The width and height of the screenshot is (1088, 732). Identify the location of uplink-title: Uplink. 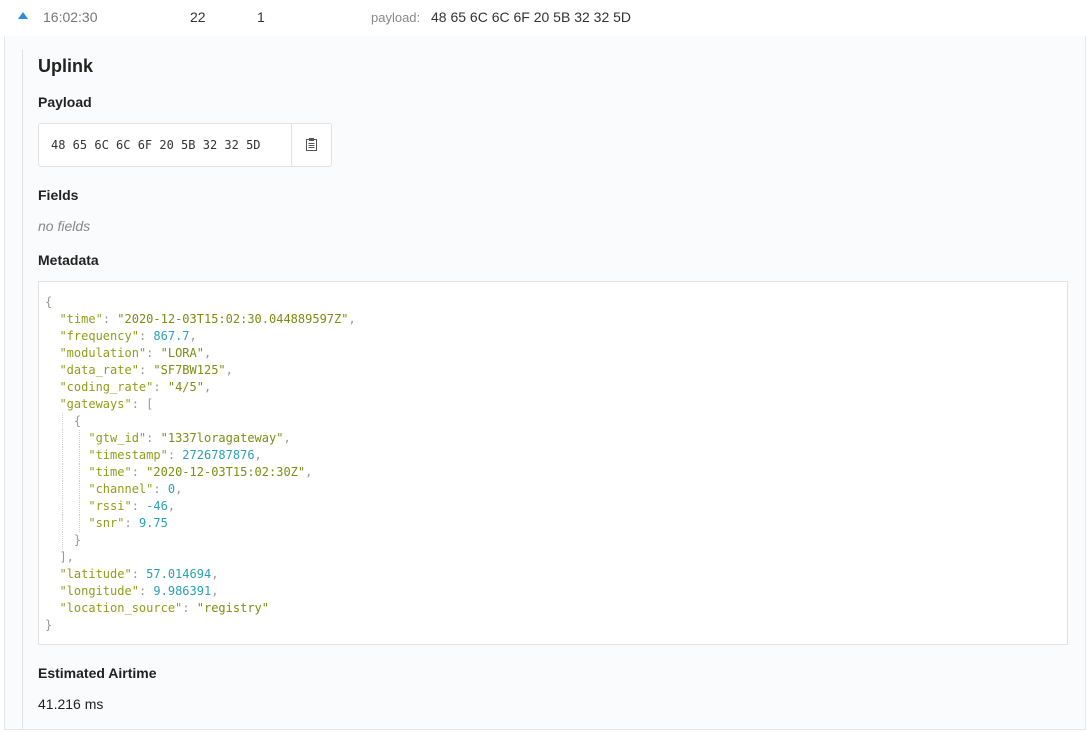
(66, 66).